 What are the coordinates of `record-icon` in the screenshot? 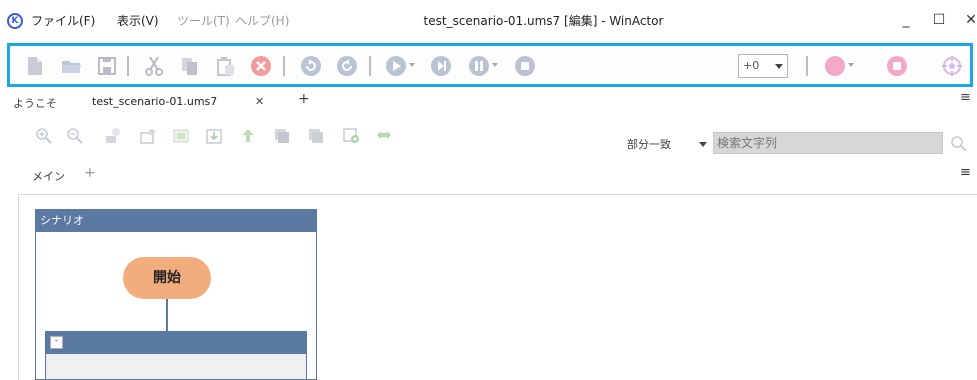 It's located at (835, 66).